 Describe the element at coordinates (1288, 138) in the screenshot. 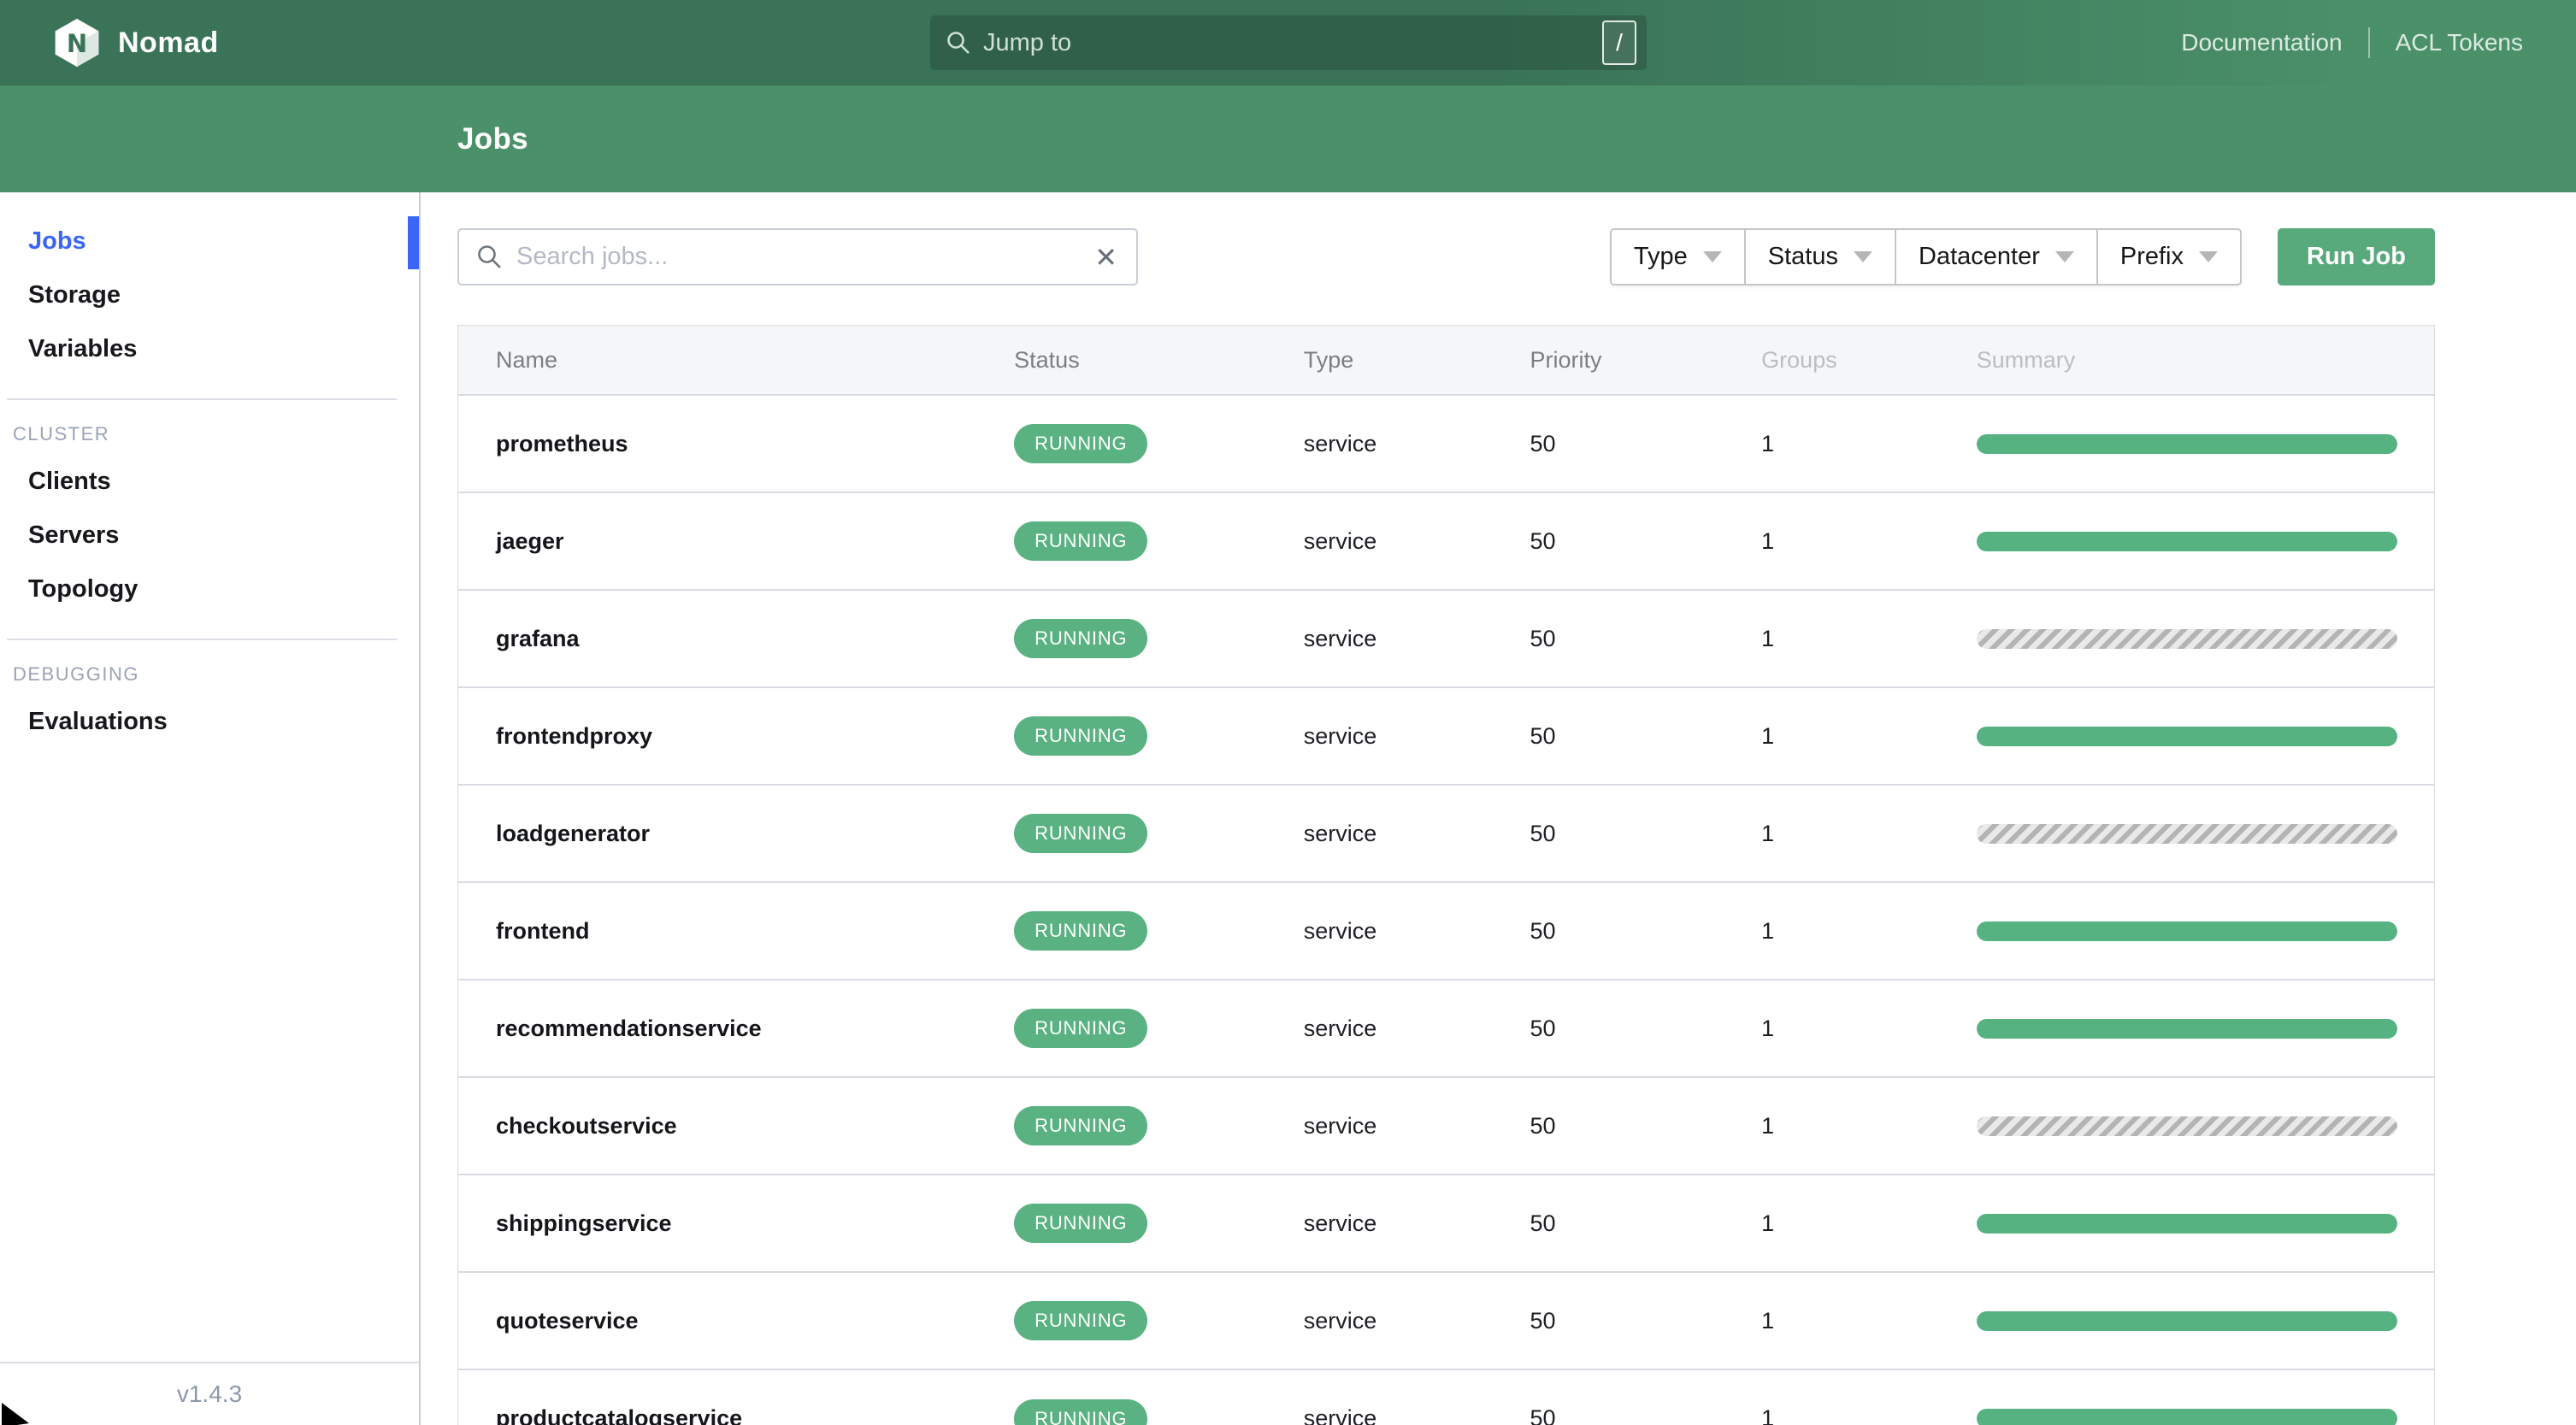

I see `page-header: Jobs` at that location.